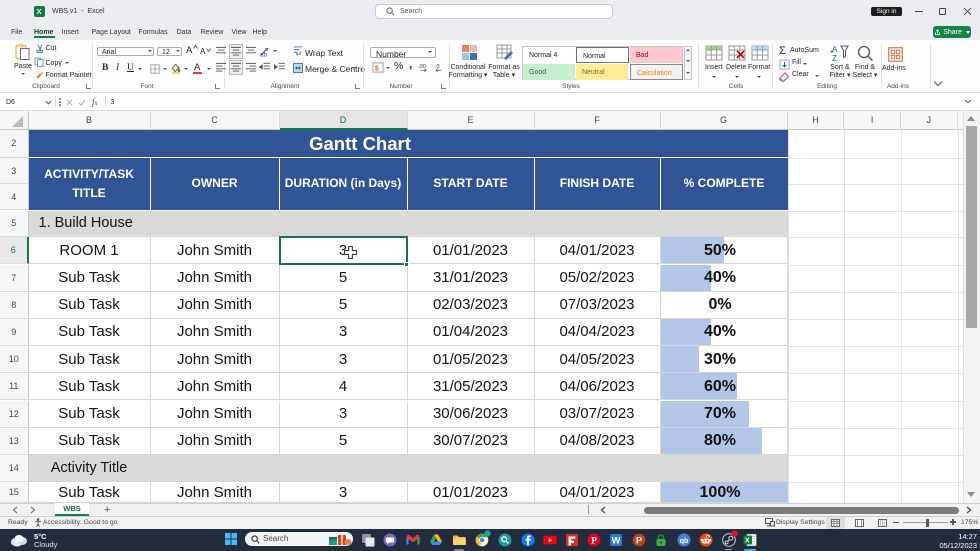  I want to click on svg-text: qb, so click(684, 540).